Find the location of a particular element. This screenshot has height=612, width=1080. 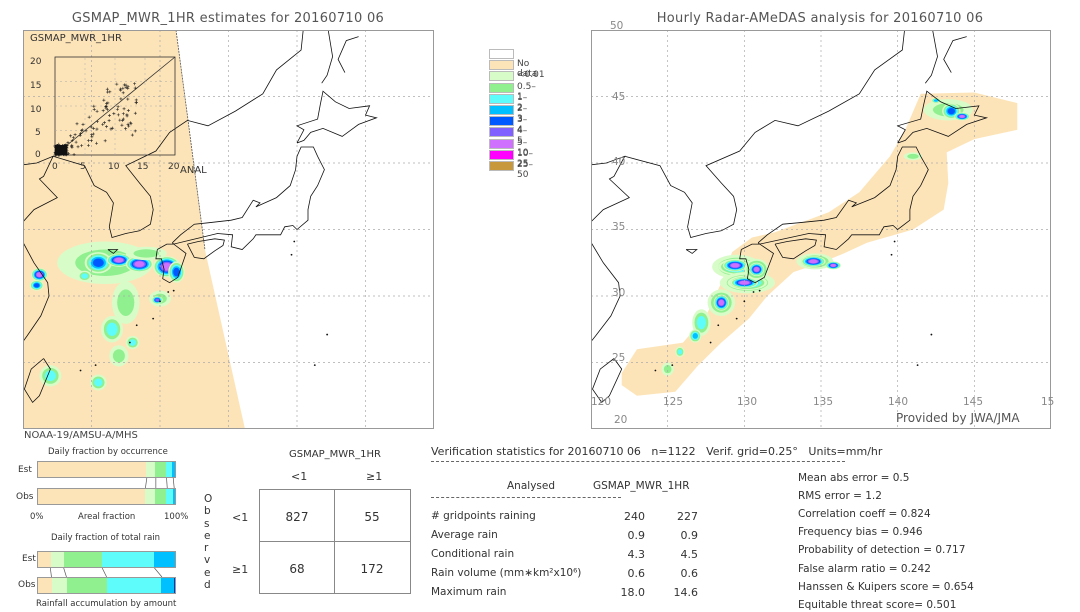

col-est: GSMAP_MWR_1HR is located at coordinates (641, 486).